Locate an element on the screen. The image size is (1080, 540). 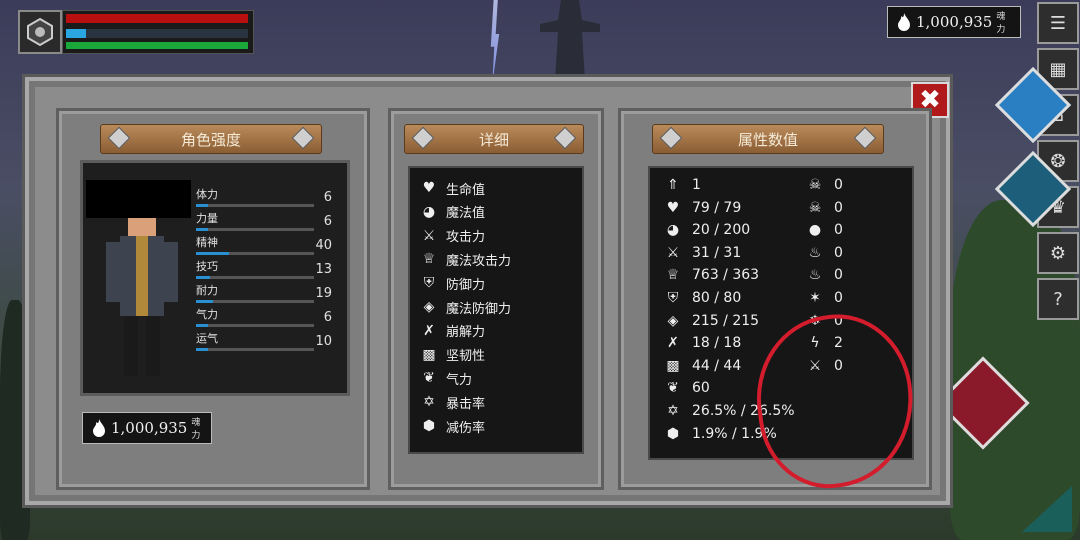
shield-icon: ⛨ is located at coordinates (673, 298).